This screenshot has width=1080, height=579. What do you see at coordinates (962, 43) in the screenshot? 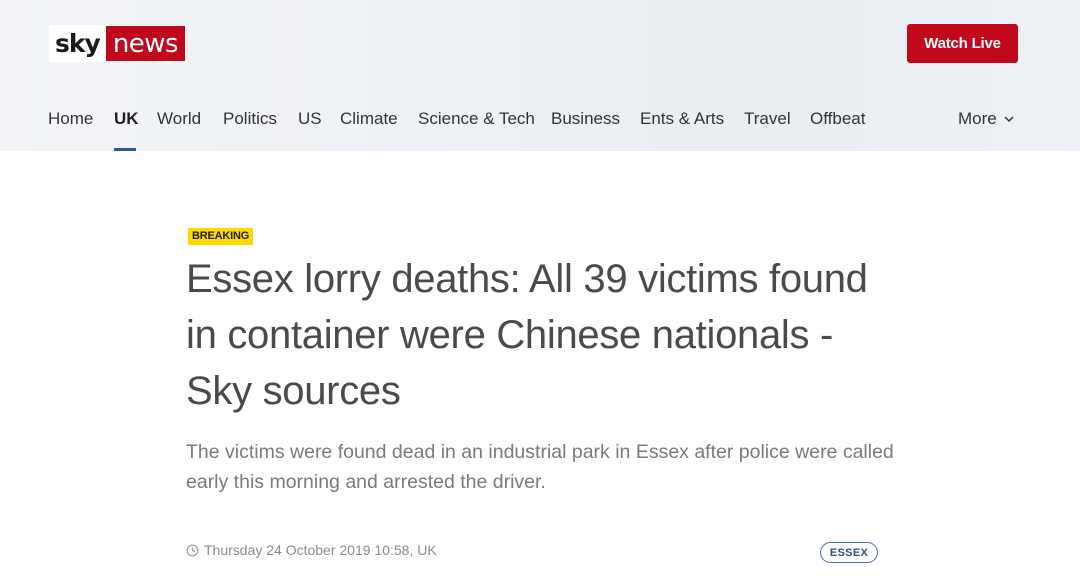
I see `watch-live-button: Watch Live` at bounding box center [962, 43].